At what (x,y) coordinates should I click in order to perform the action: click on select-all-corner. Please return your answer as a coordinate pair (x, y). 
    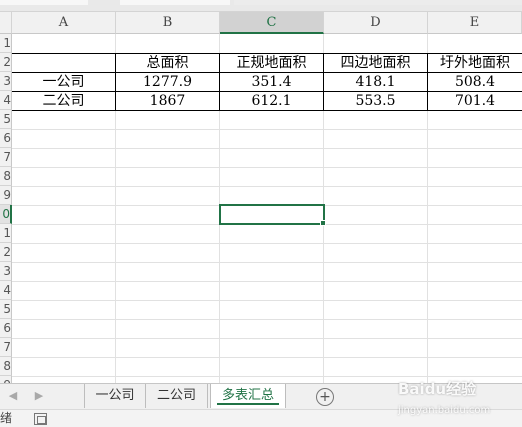
    Looking at the image, I should click on (6, 23).